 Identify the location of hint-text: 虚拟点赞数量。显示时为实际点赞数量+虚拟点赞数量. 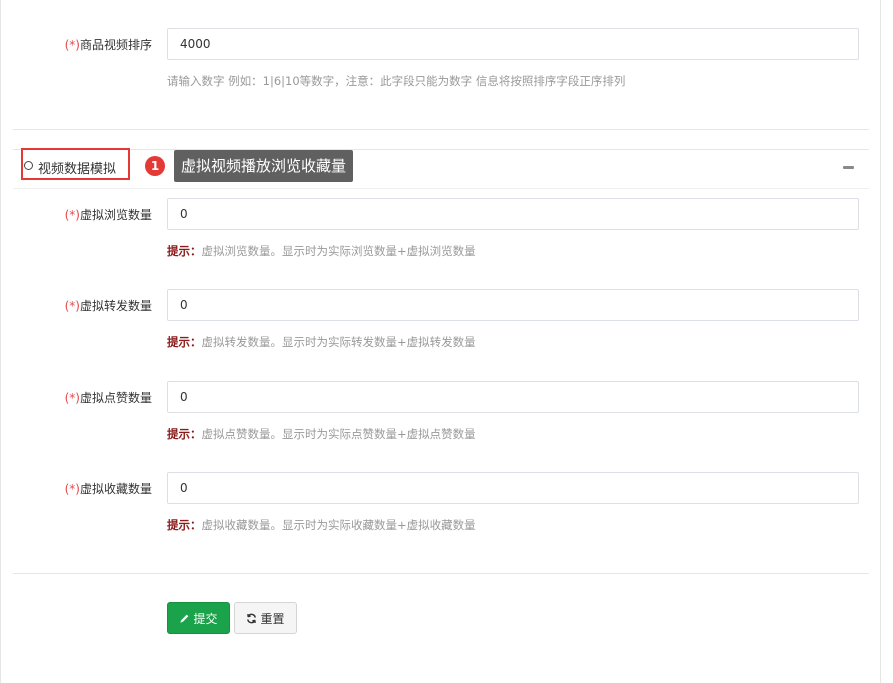
(338, 434).